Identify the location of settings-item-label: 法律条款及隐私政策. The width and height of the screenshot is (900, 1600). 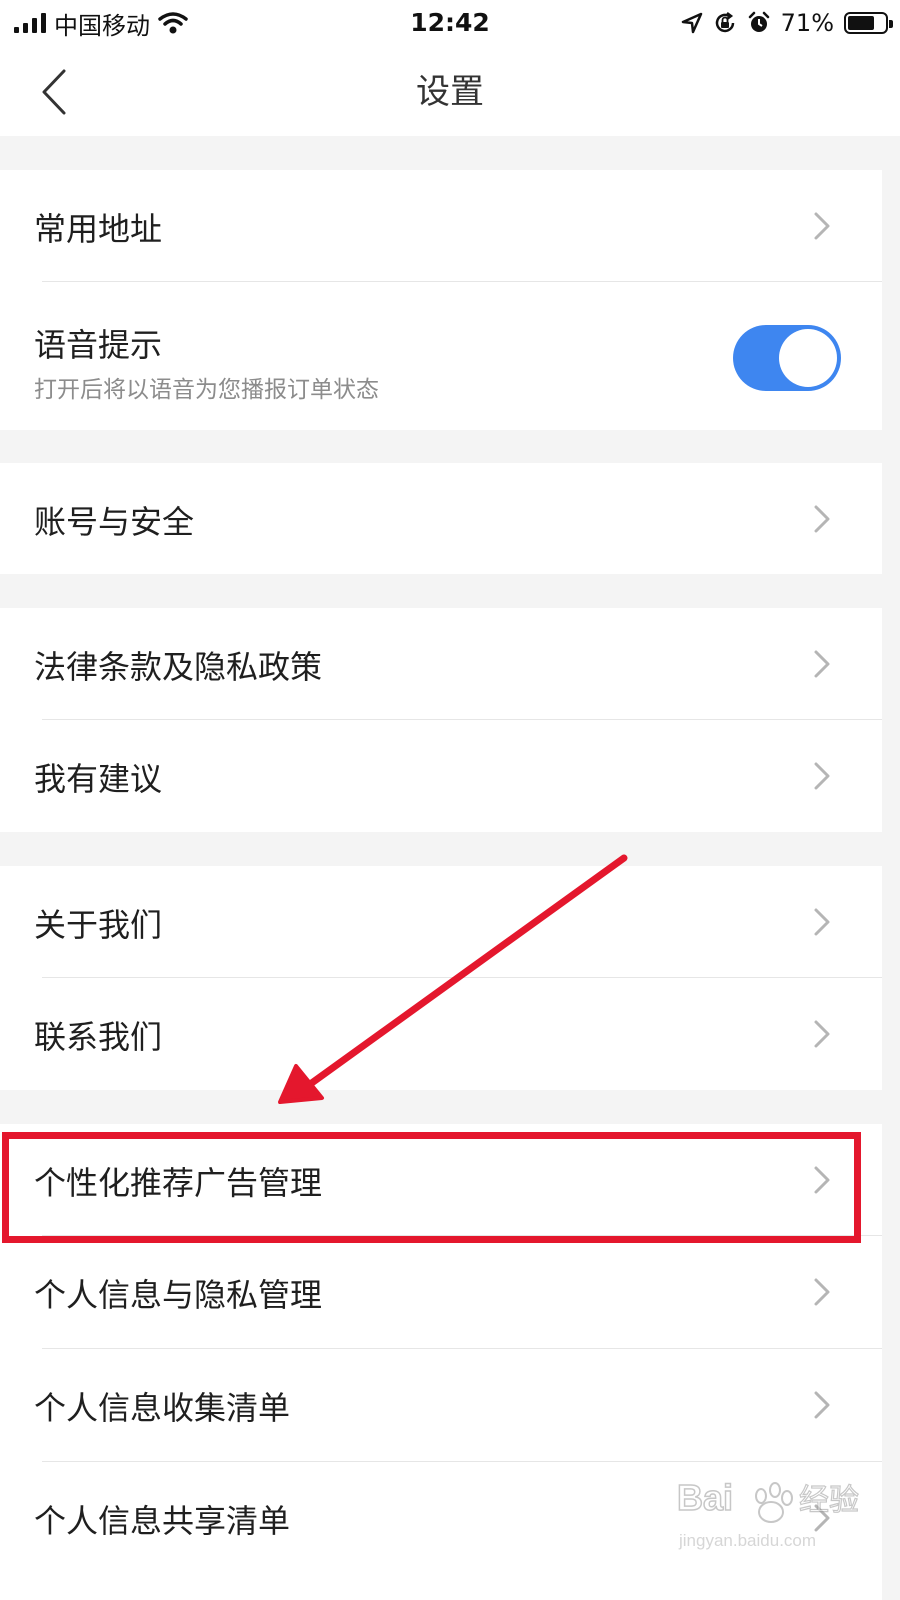
(178, 667).